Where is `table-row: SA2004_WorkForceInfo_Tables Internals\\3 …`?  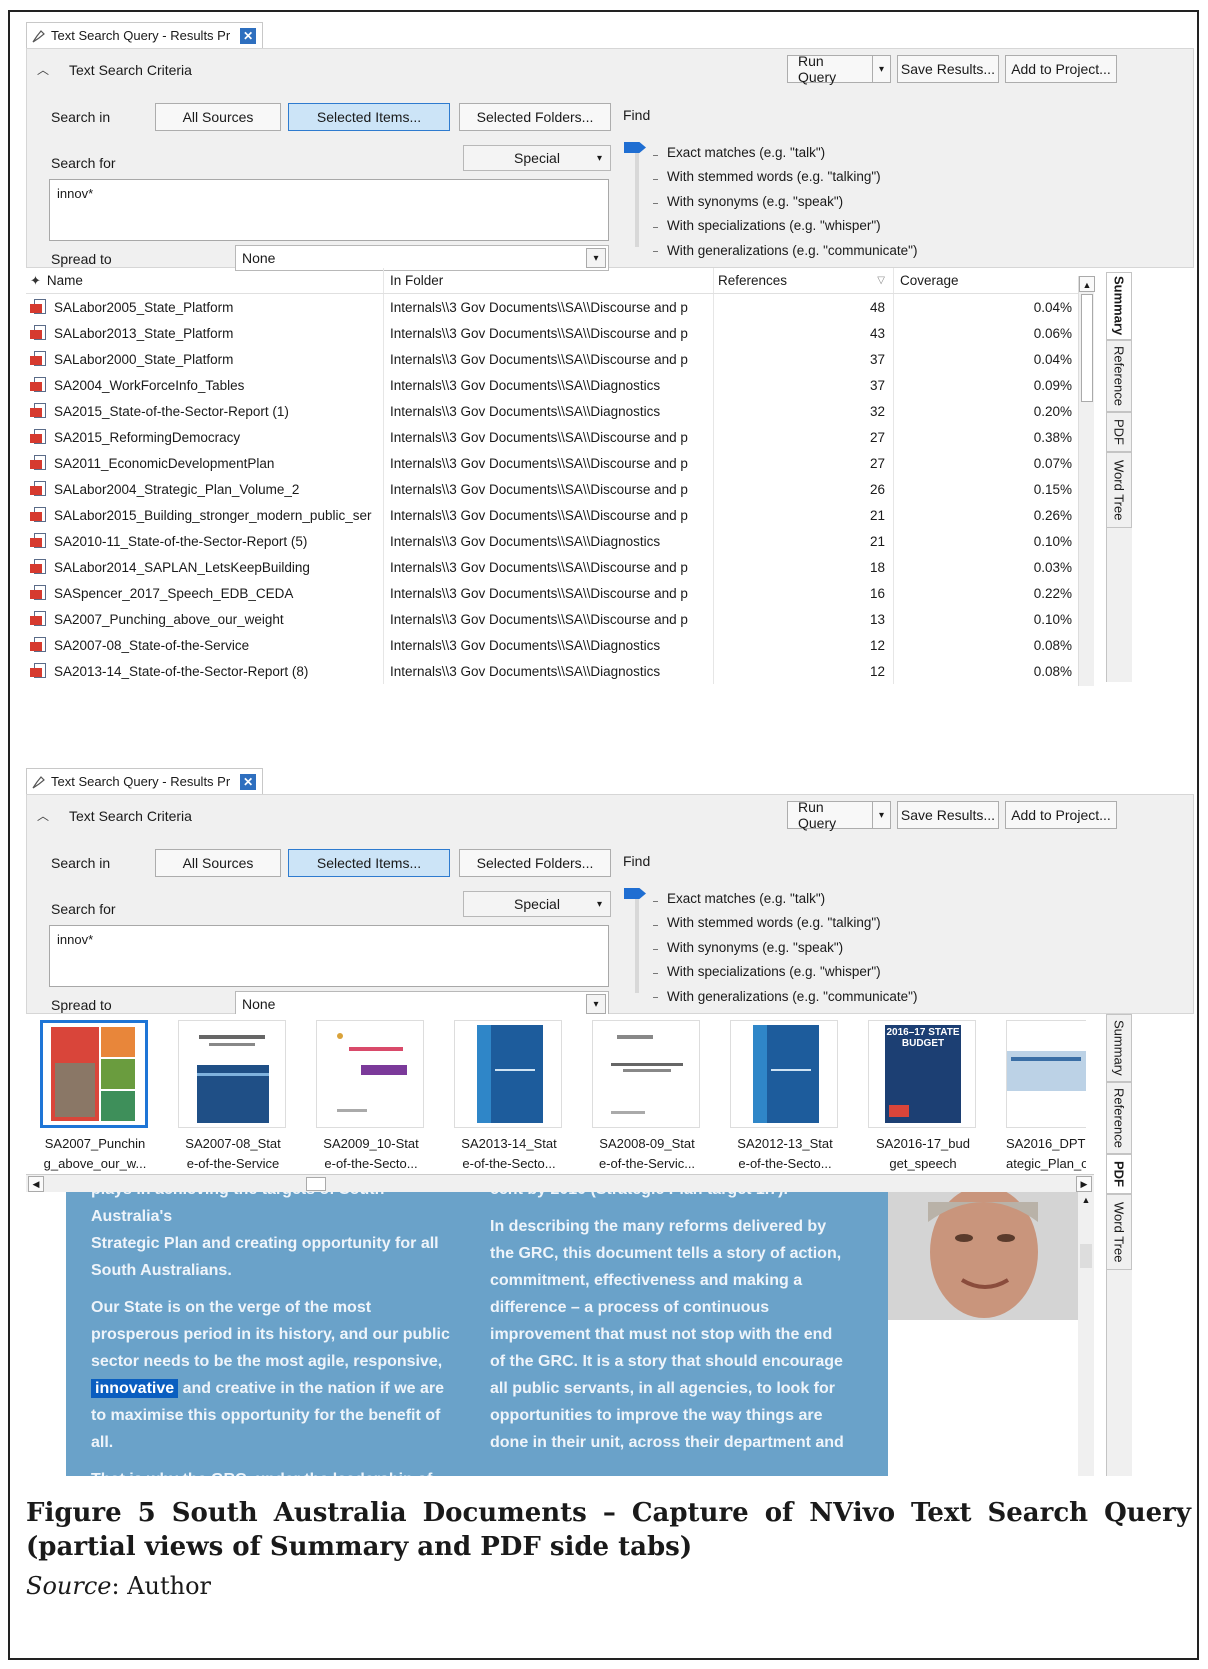
table-row: SA2004_WorkForceInfo_Tables Internals\\3 … is located at coordinates (560, 385).